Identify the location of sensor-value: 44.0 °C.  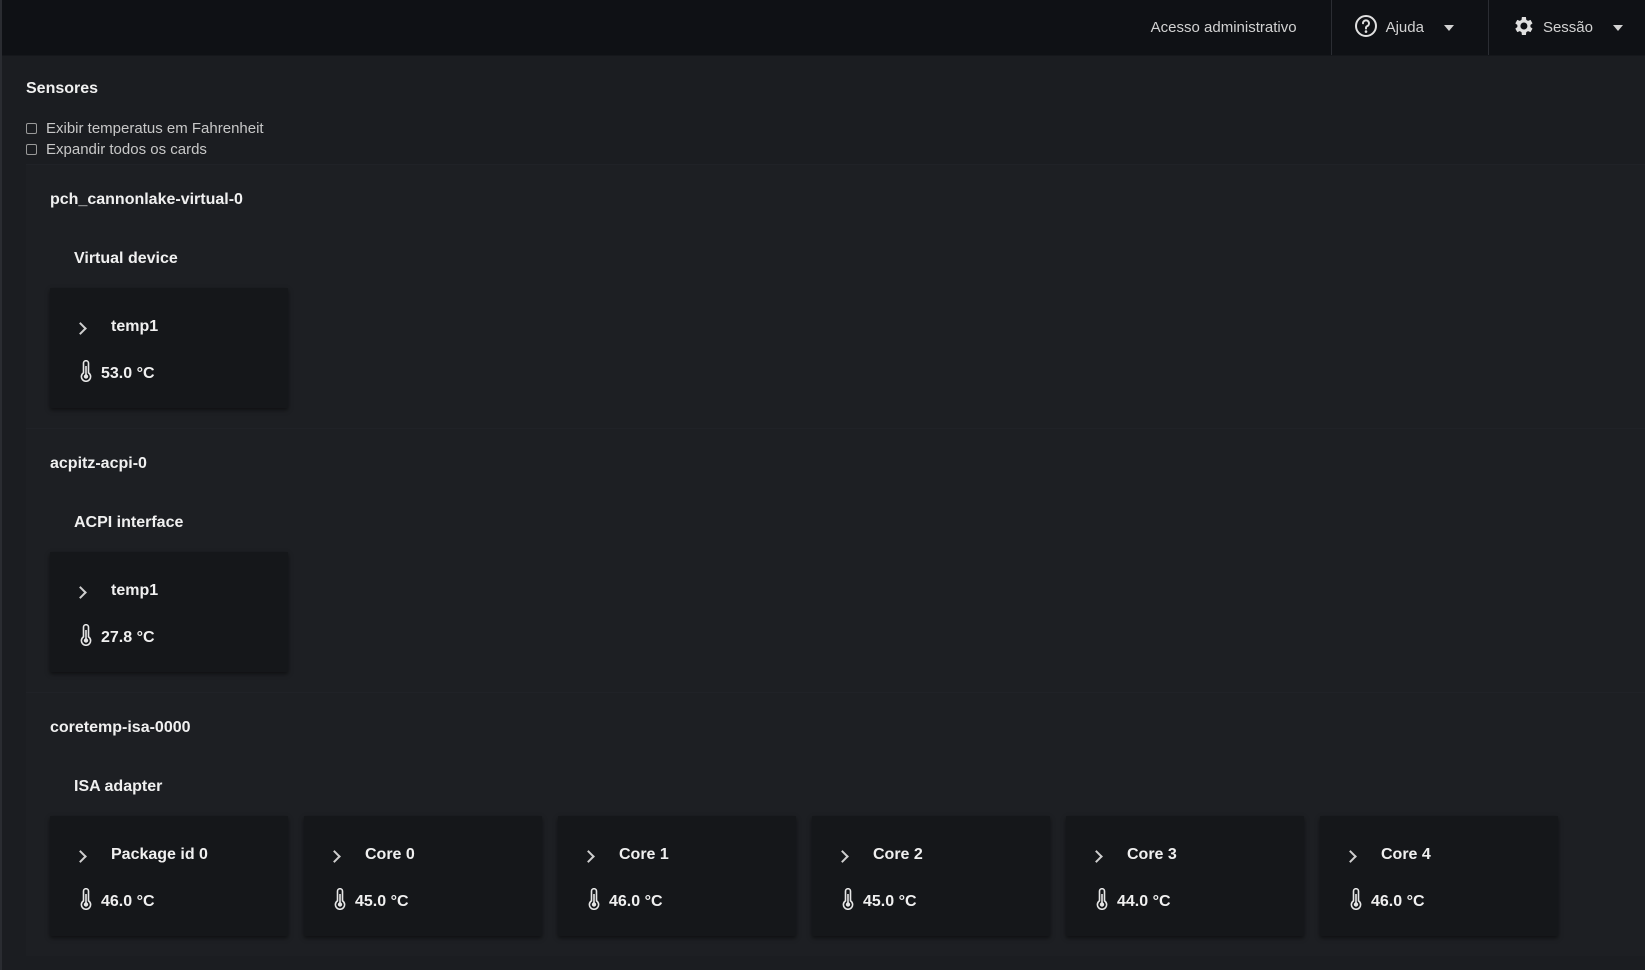
(1144, 901).